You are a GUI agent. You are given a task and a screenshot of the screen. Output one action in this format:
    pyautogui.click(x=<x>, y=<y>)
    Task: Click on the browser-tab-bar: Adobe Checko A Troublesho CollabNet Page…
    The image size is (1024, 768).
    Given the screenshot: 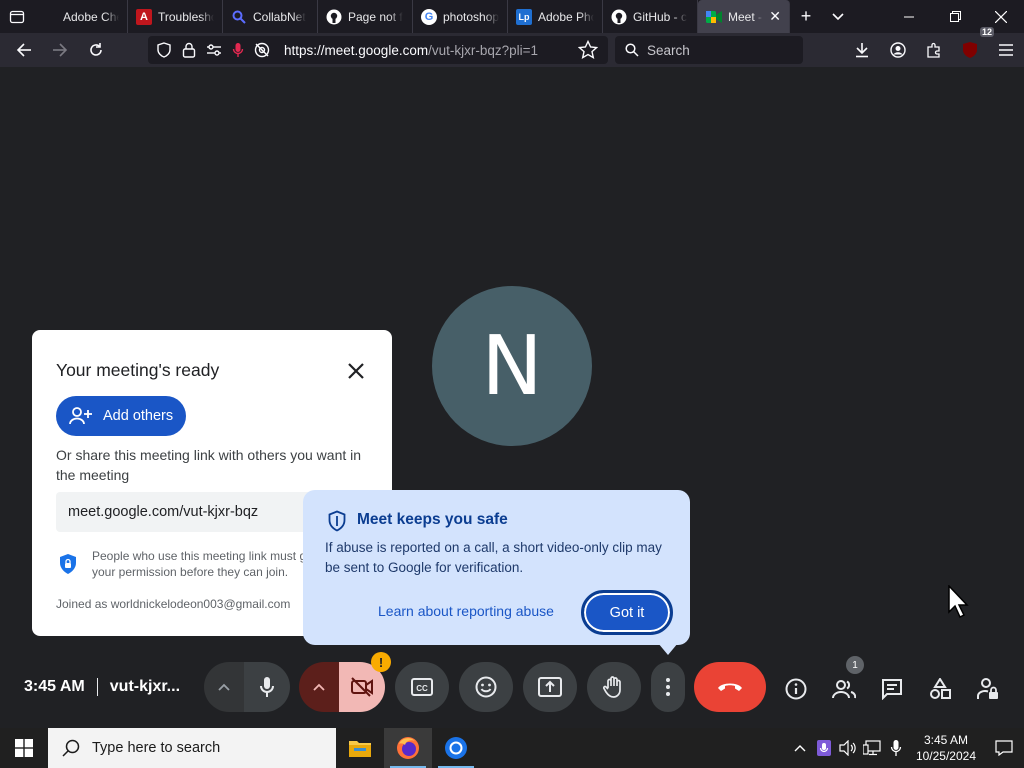 What is the action you would take?
    pyautogui.click(x=512, y=16)
    